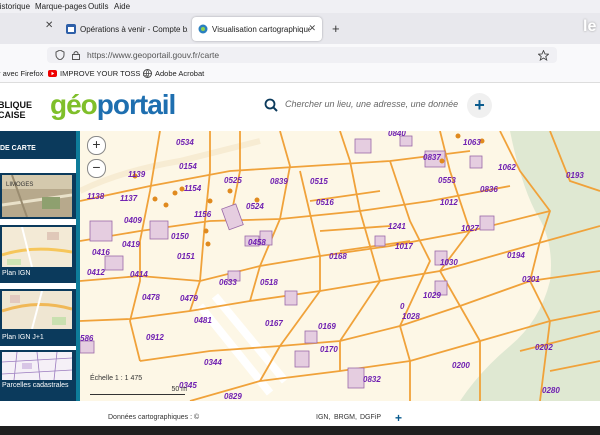 This screenshot has width=600, height=435. What do you see at coordinates (147, 73) in the screenshot?
I see `globe-icon` at bounding box center [147, 73].